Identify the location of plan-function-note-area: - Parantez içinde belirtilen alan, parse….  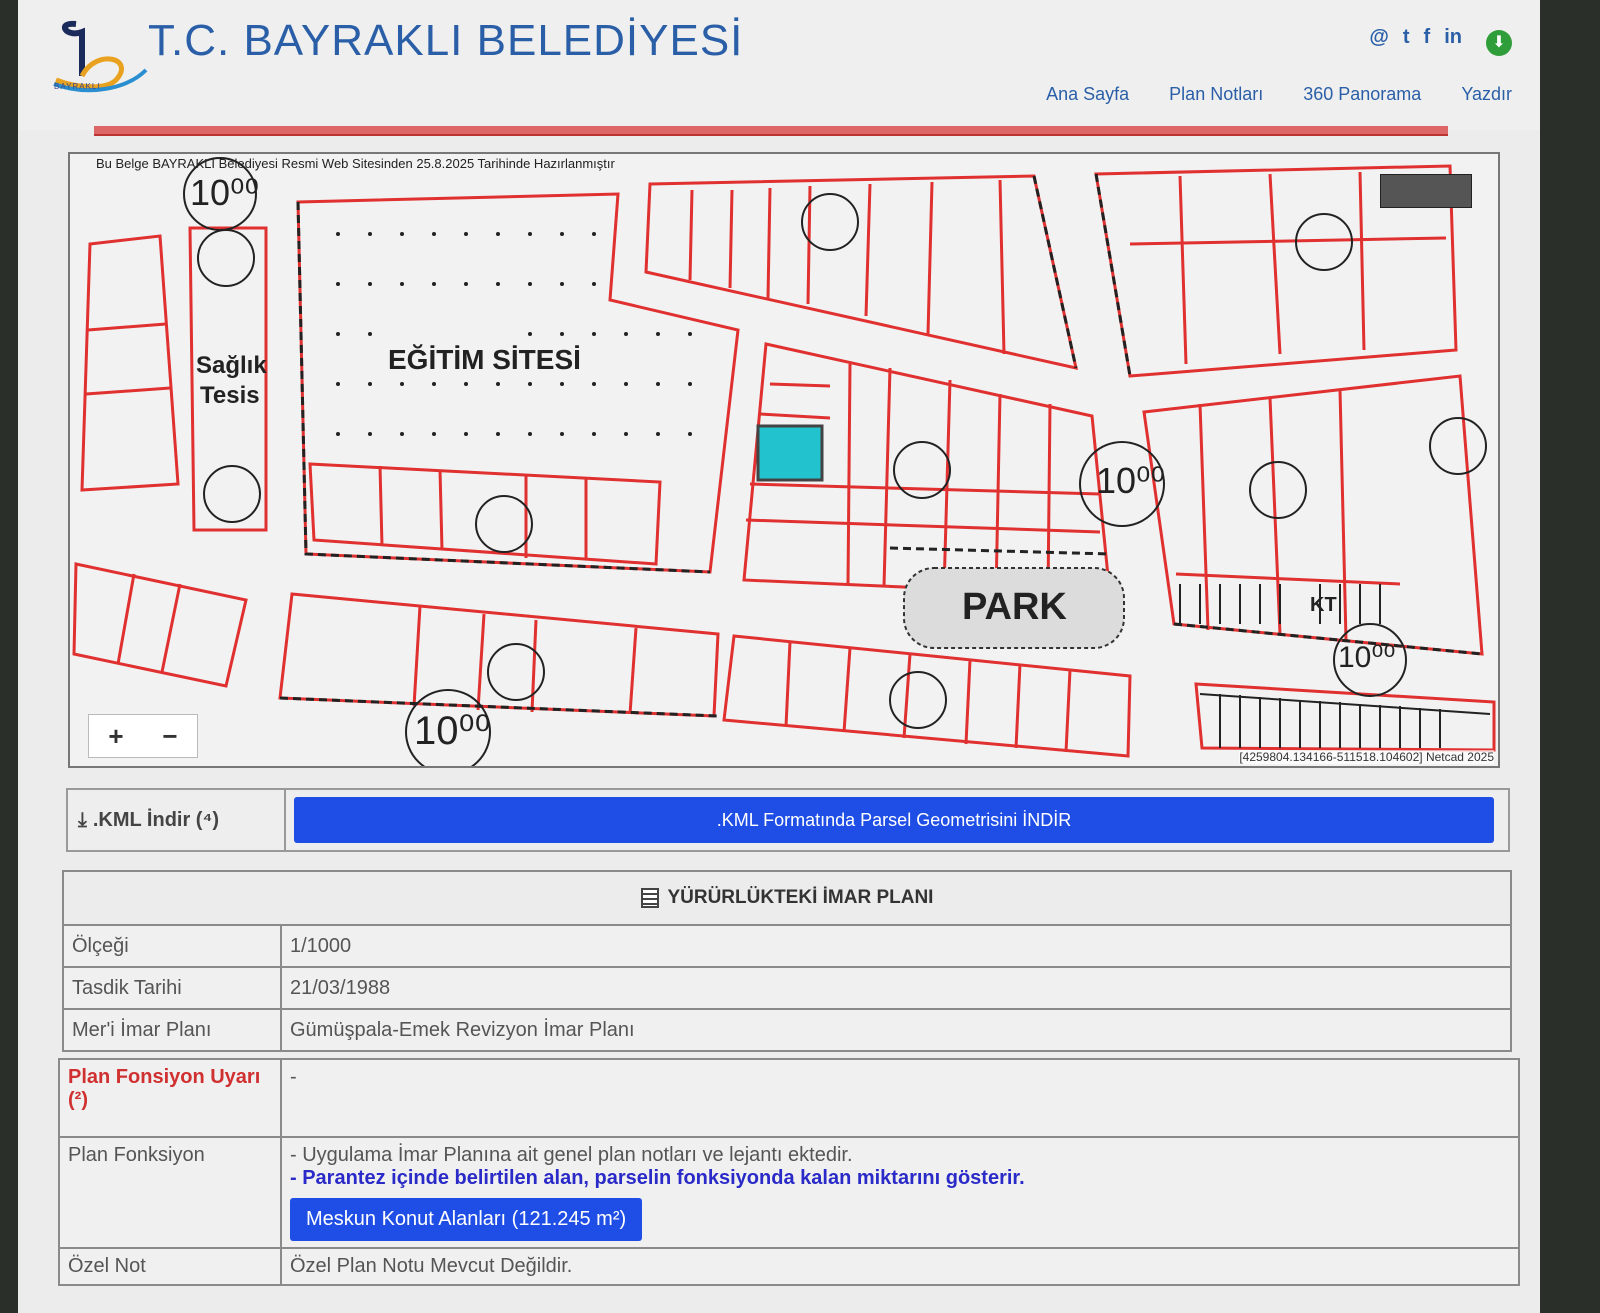
(657, 1178).